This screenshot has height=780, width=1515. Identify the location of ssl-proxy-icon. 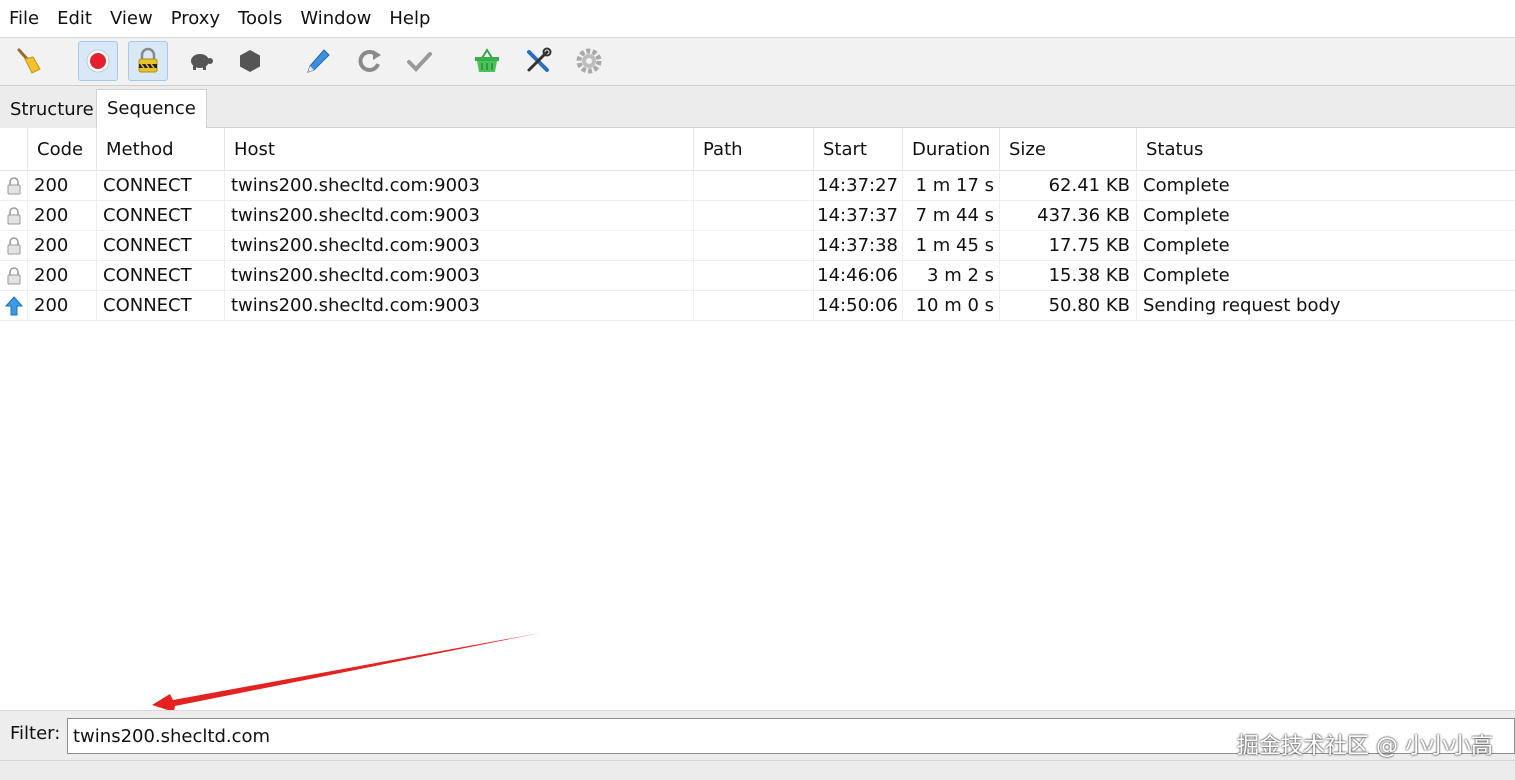
(148, 60).